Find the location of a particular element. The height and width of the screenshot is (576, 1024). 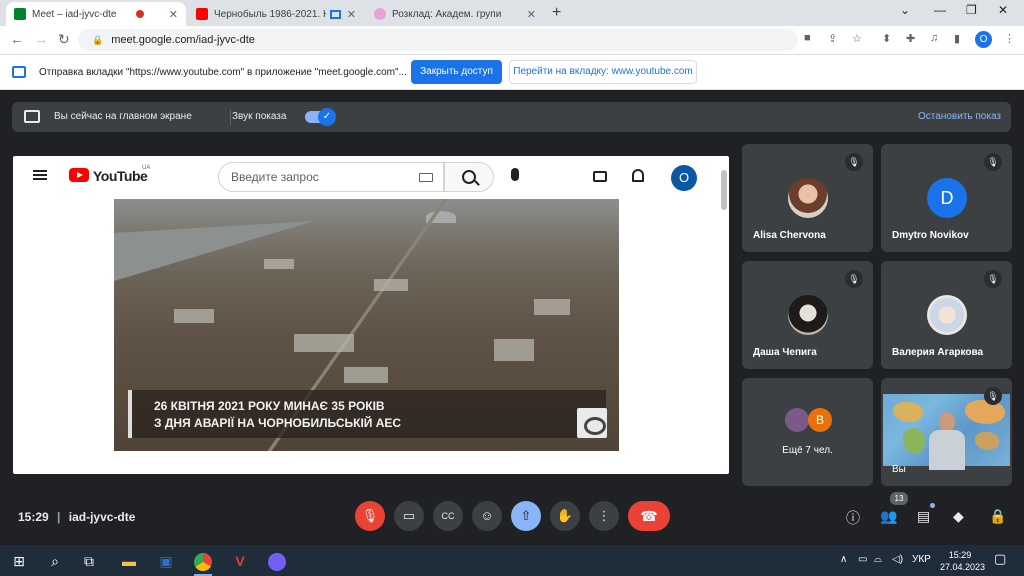

sharing-icon is located at coordinates (335, 14).